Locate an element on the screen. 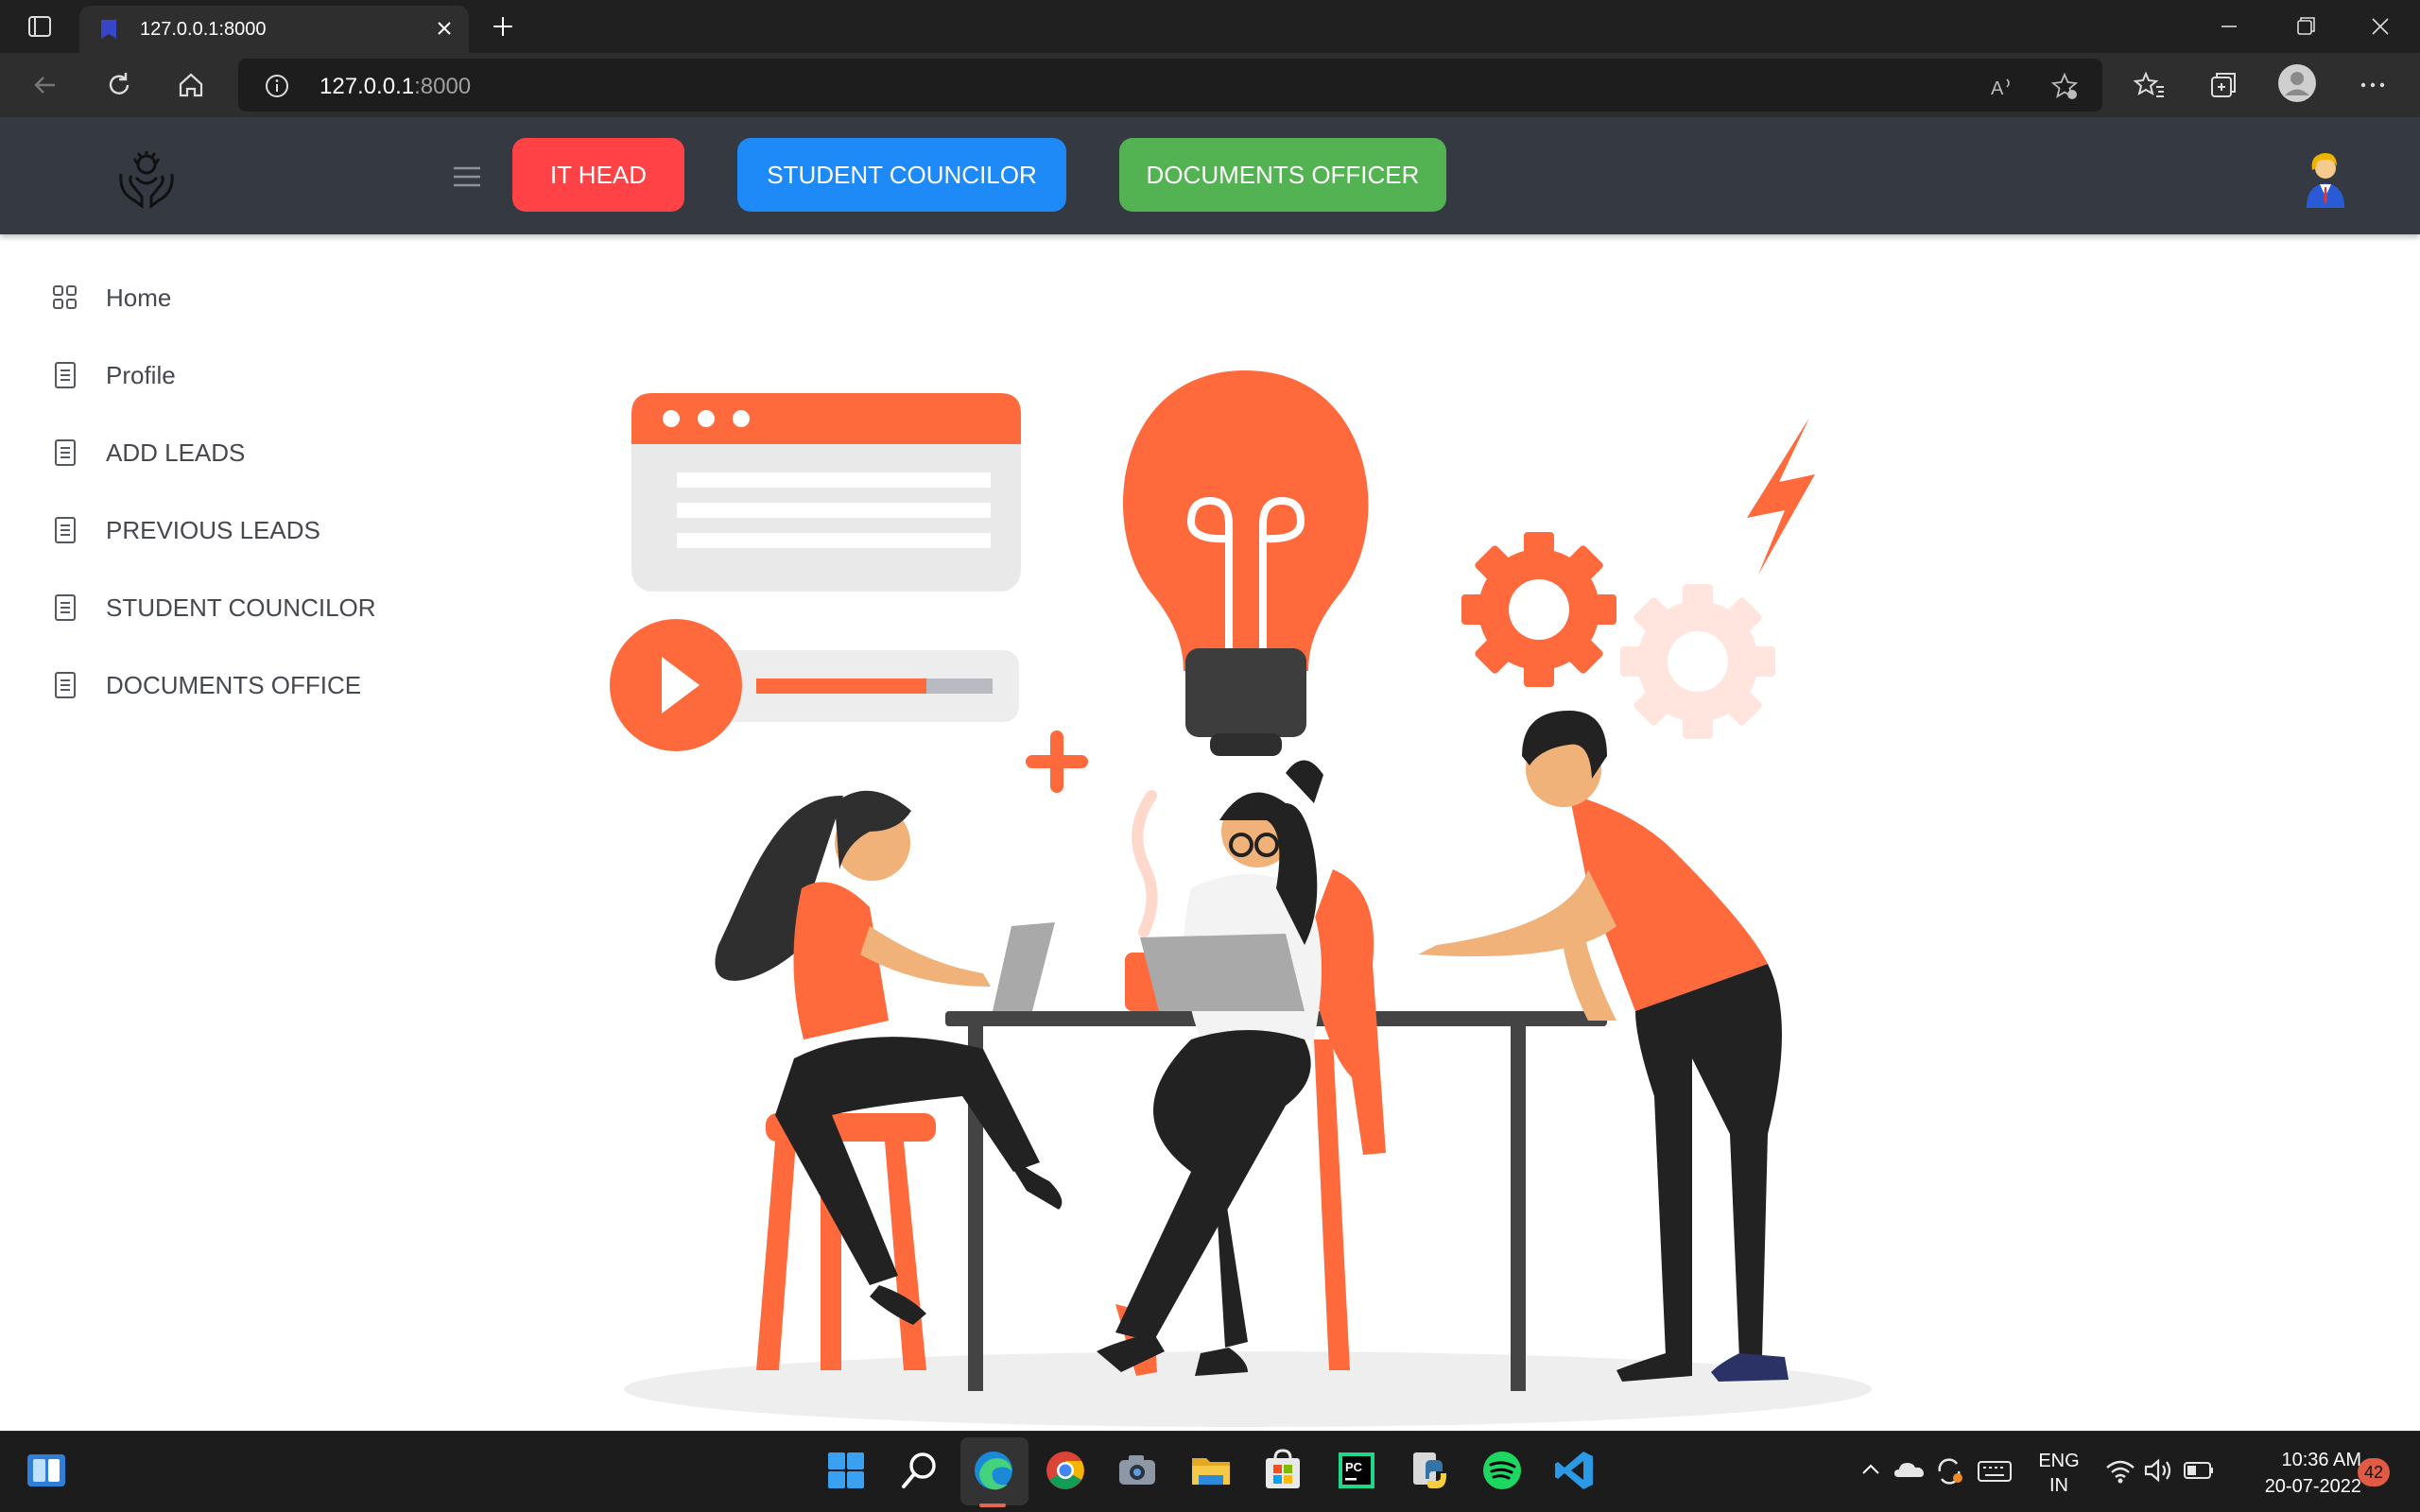  tab-actions-icon is located at coordinates (40, 26).